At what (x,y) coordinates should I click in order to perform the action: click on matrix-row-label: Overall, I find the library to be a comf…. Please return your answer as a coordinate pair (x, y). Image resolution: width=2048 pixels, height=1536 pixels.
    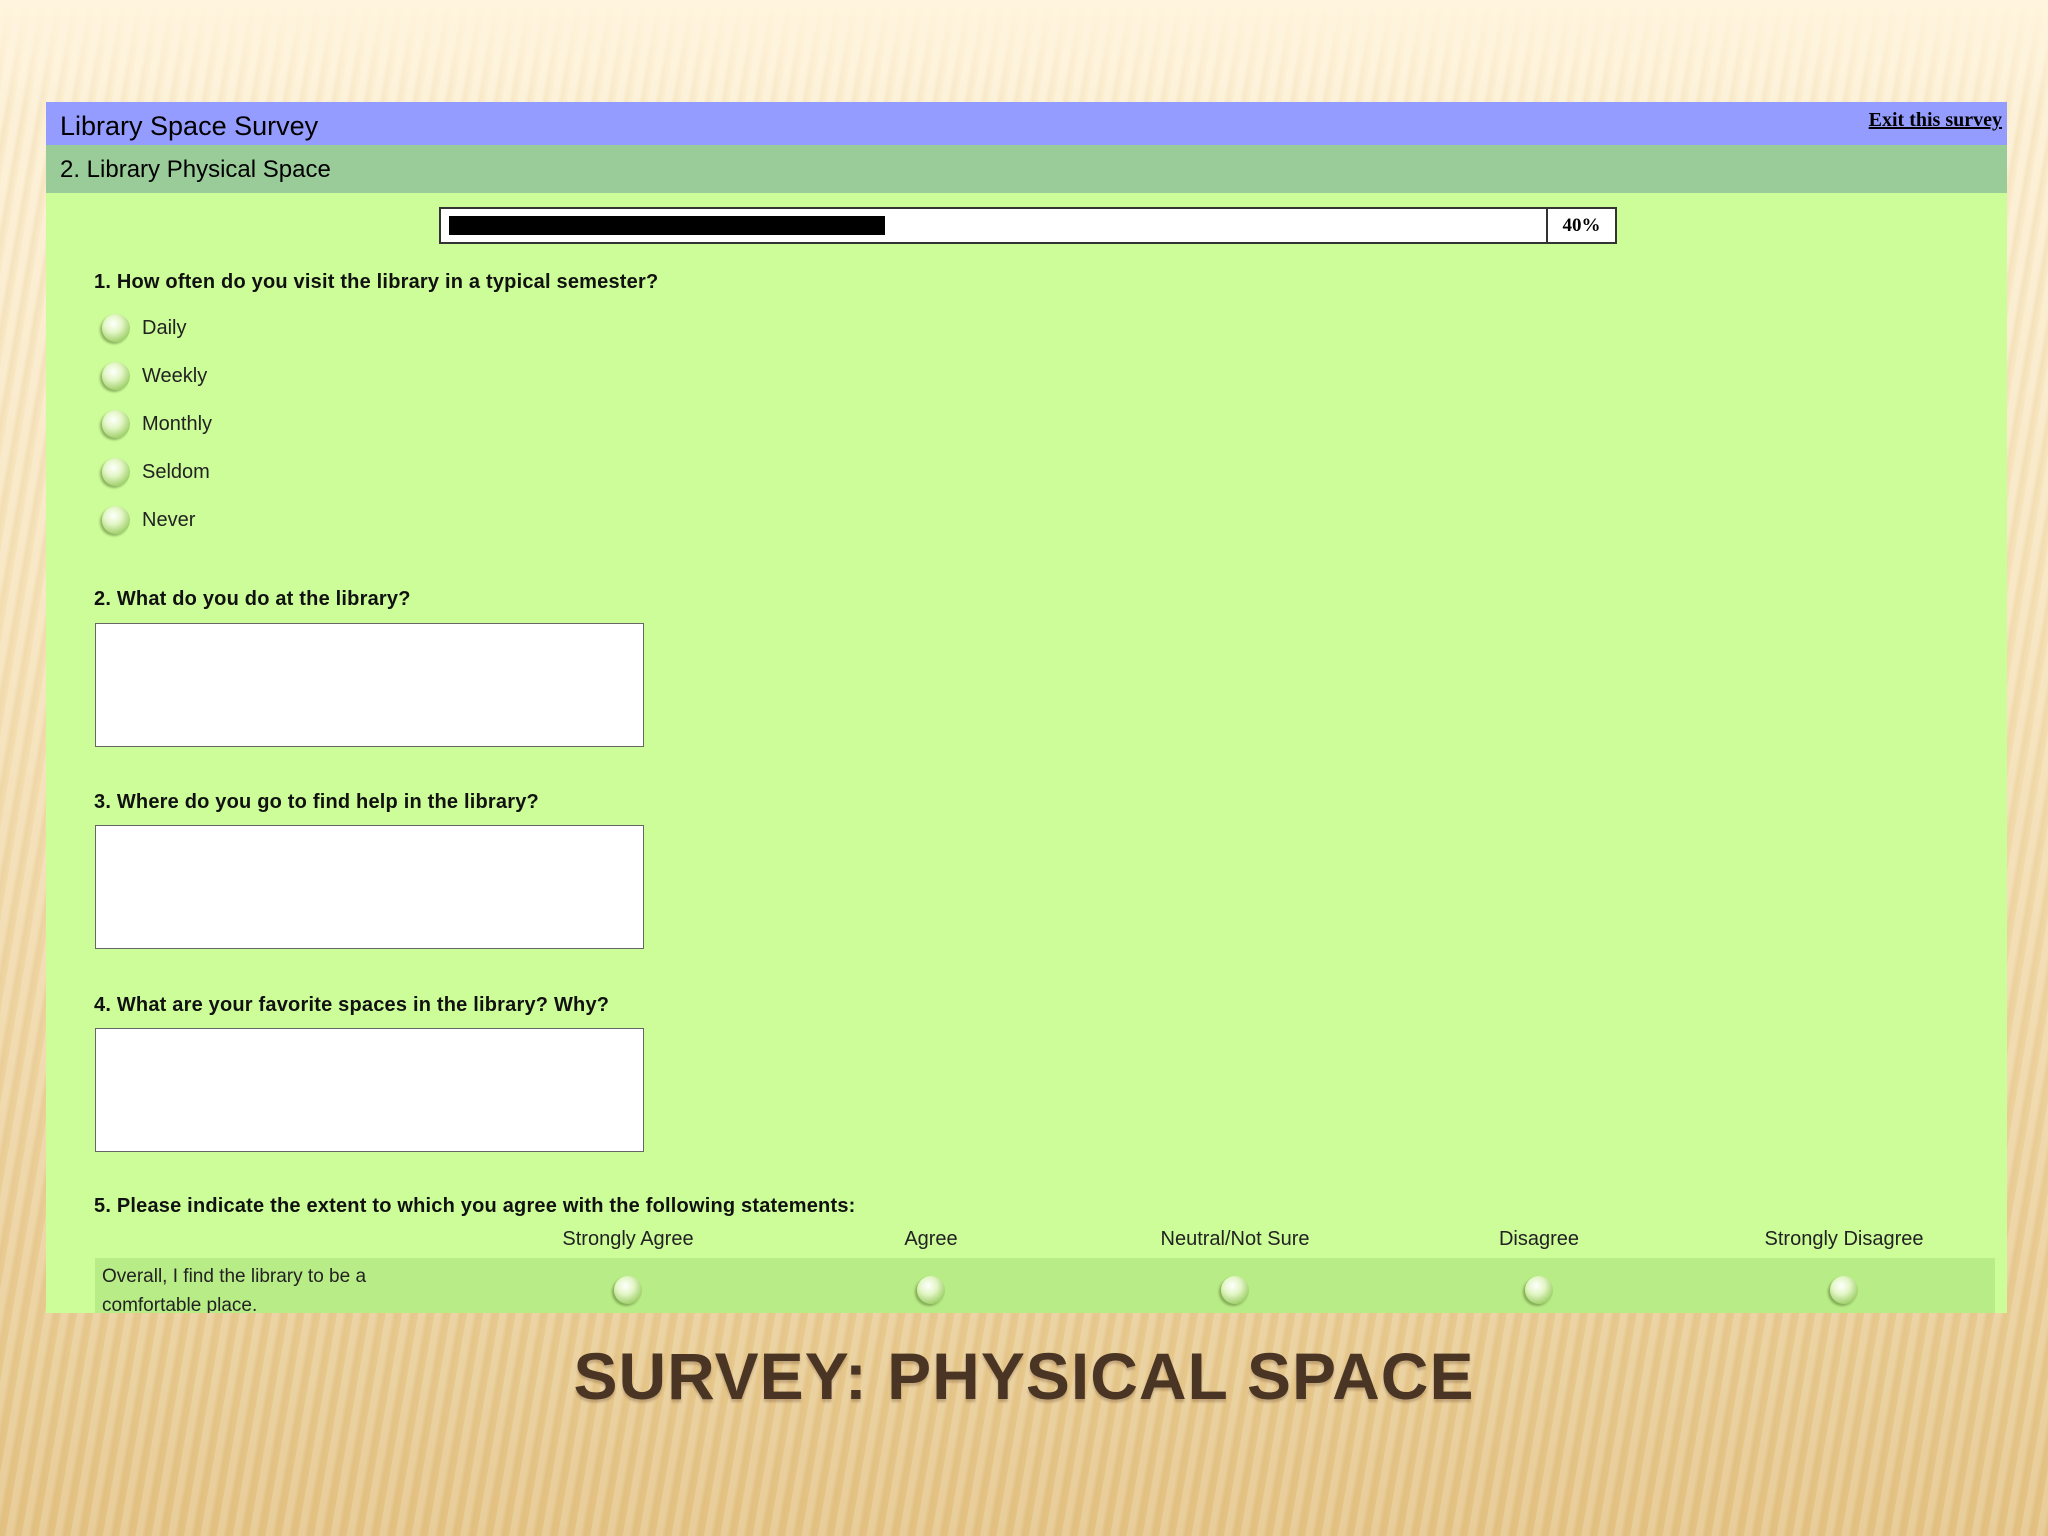
    Looking at the image, I should click on (234, 1289).